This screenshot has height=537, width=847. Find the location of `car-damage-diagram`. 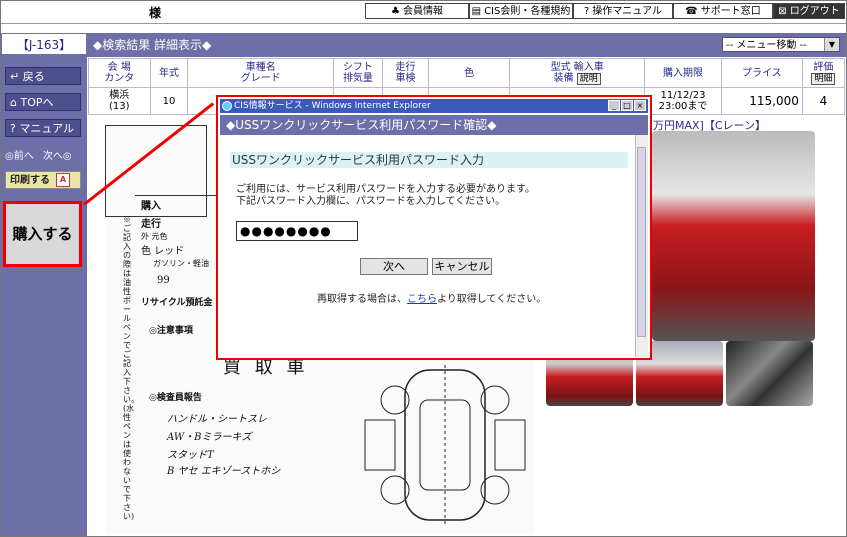

car-damage-diagram is located at coordinates (445, 445).